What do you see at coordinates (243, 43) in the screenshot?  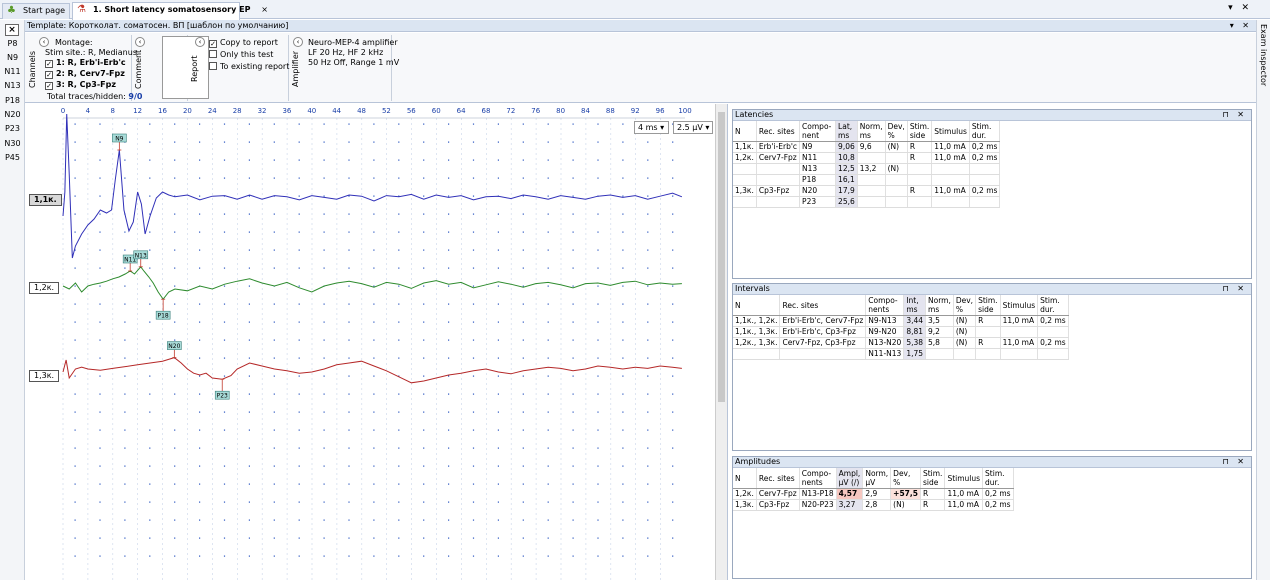 I see `copy-to-report-checkbox: ✓ Copy to report` at bounding box center [243, 43].